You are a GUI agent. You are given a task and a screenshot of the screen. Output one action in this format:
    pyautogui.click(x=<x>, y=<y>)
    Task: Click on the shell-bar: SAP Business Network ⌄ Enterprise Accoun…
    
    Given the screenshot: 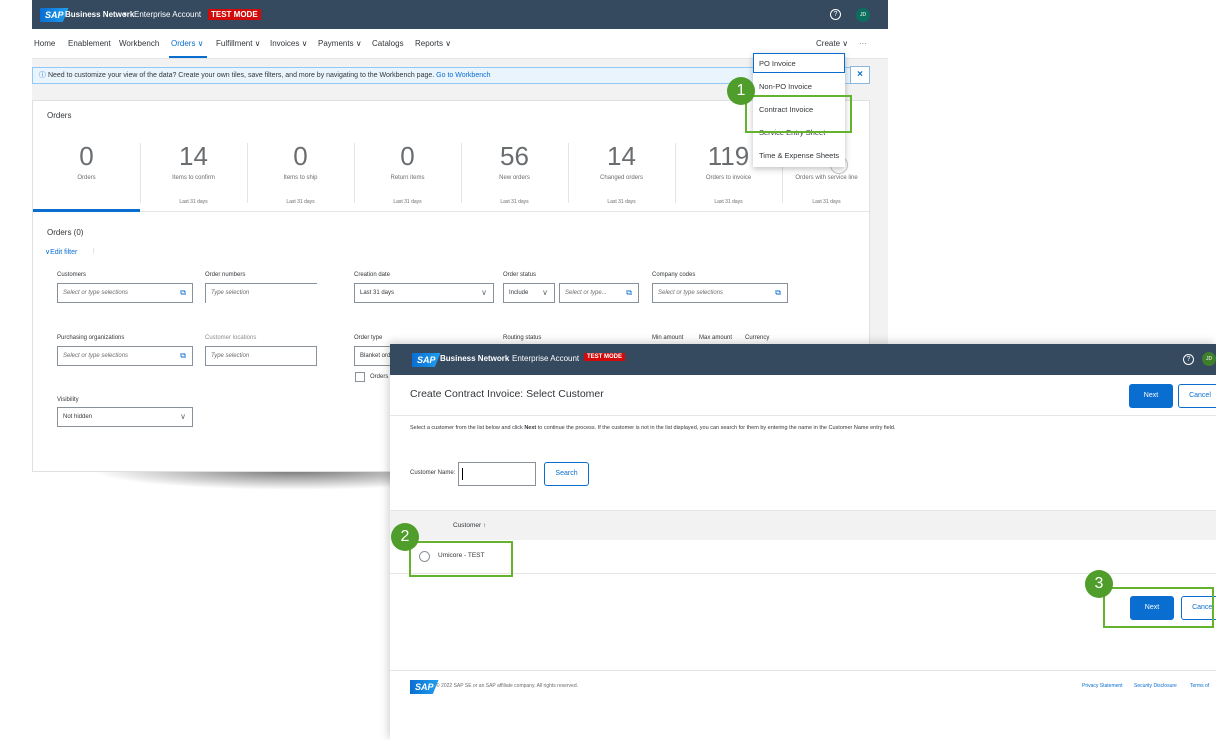 What is the action you would take?
    pyautogui.click(x=803, y=359)
    